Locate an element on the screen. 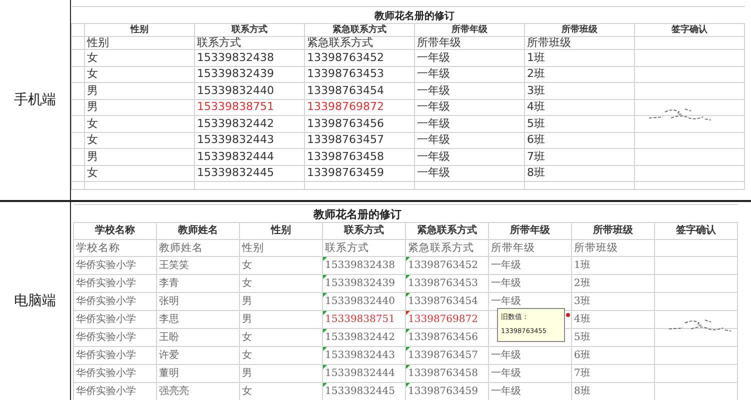  table-cell: 王盼 is located at coordinates (169, 337).